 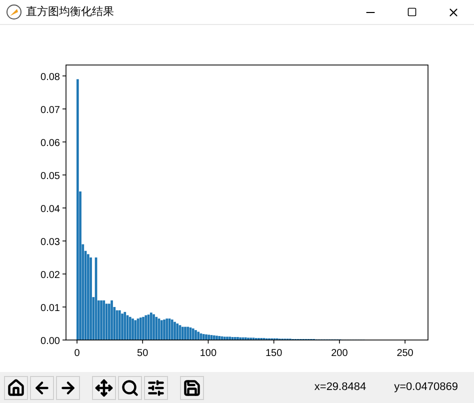 What do you see at coordinates (50, 341) in the screenshot?
I see `y-tick-label: 0.00` at bounding box center [50, 341].